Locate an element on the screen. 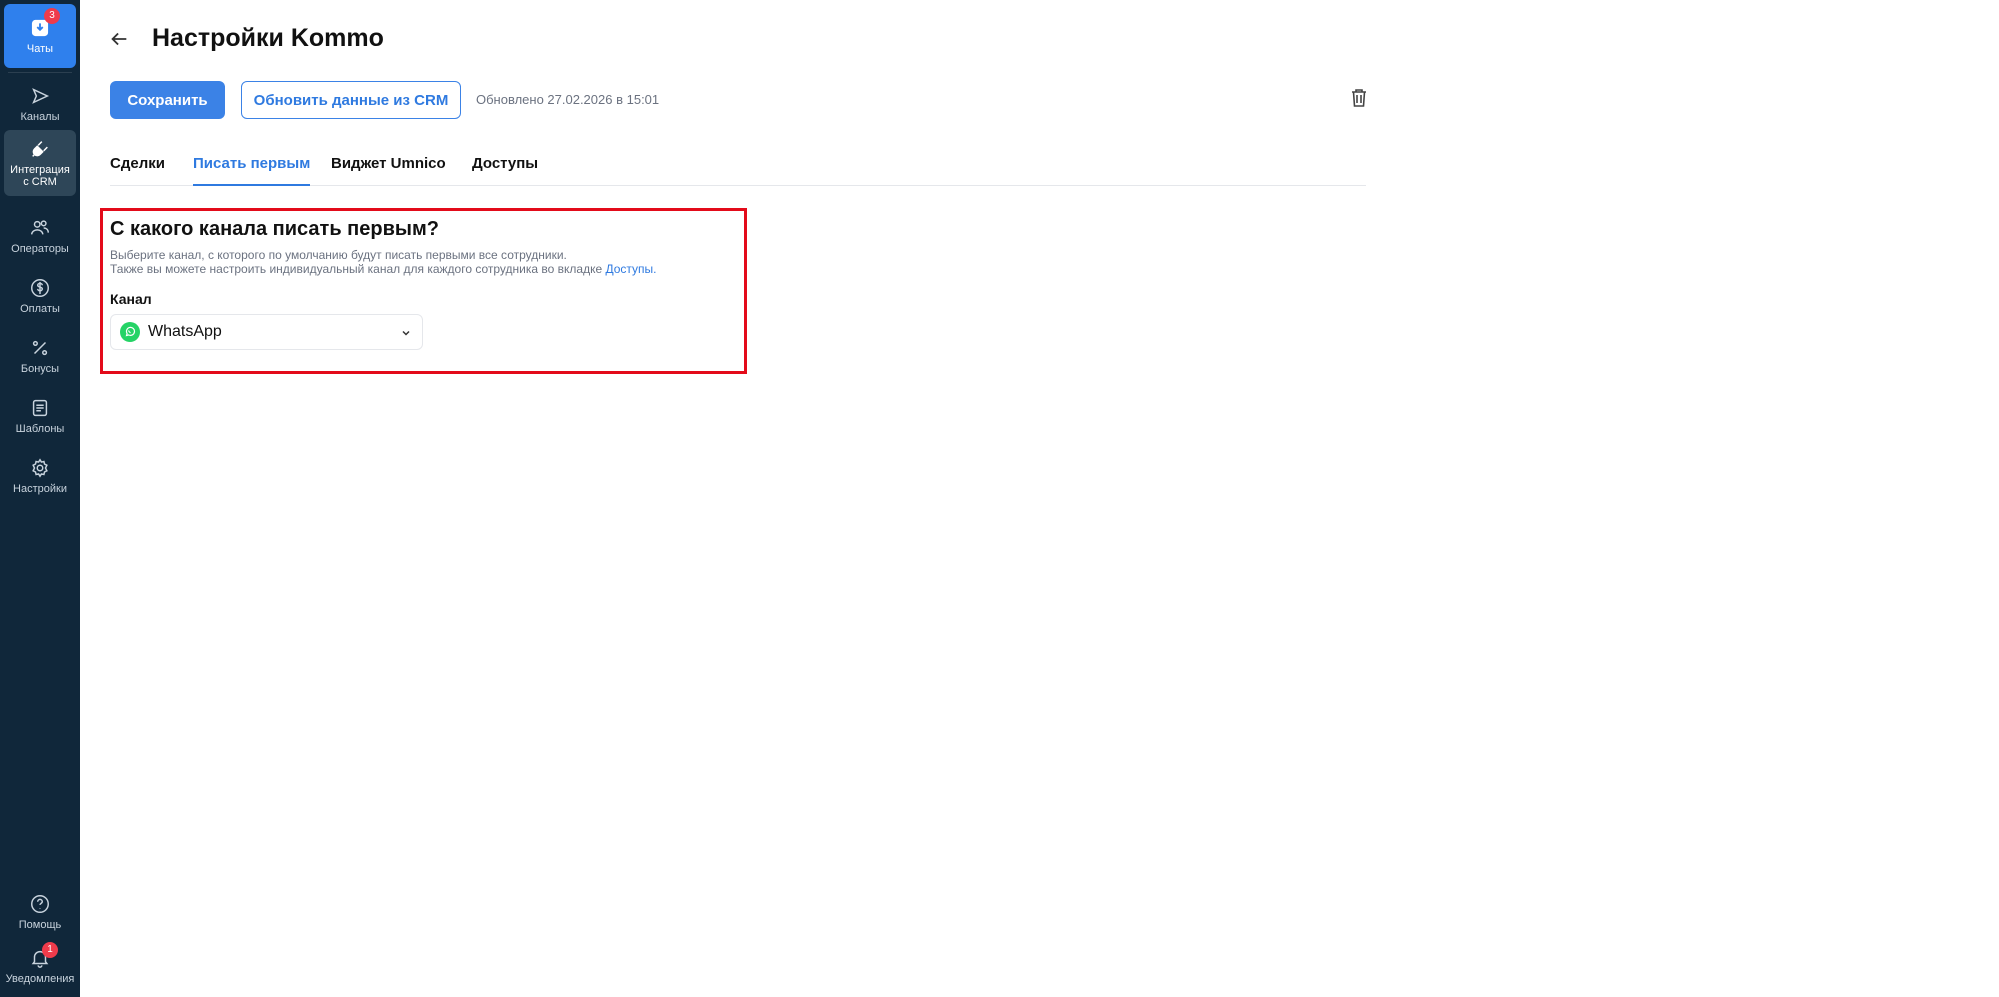 This screenshot has width=1999, height=997. access-link: Доступы. is located at coordinates (630, 269).